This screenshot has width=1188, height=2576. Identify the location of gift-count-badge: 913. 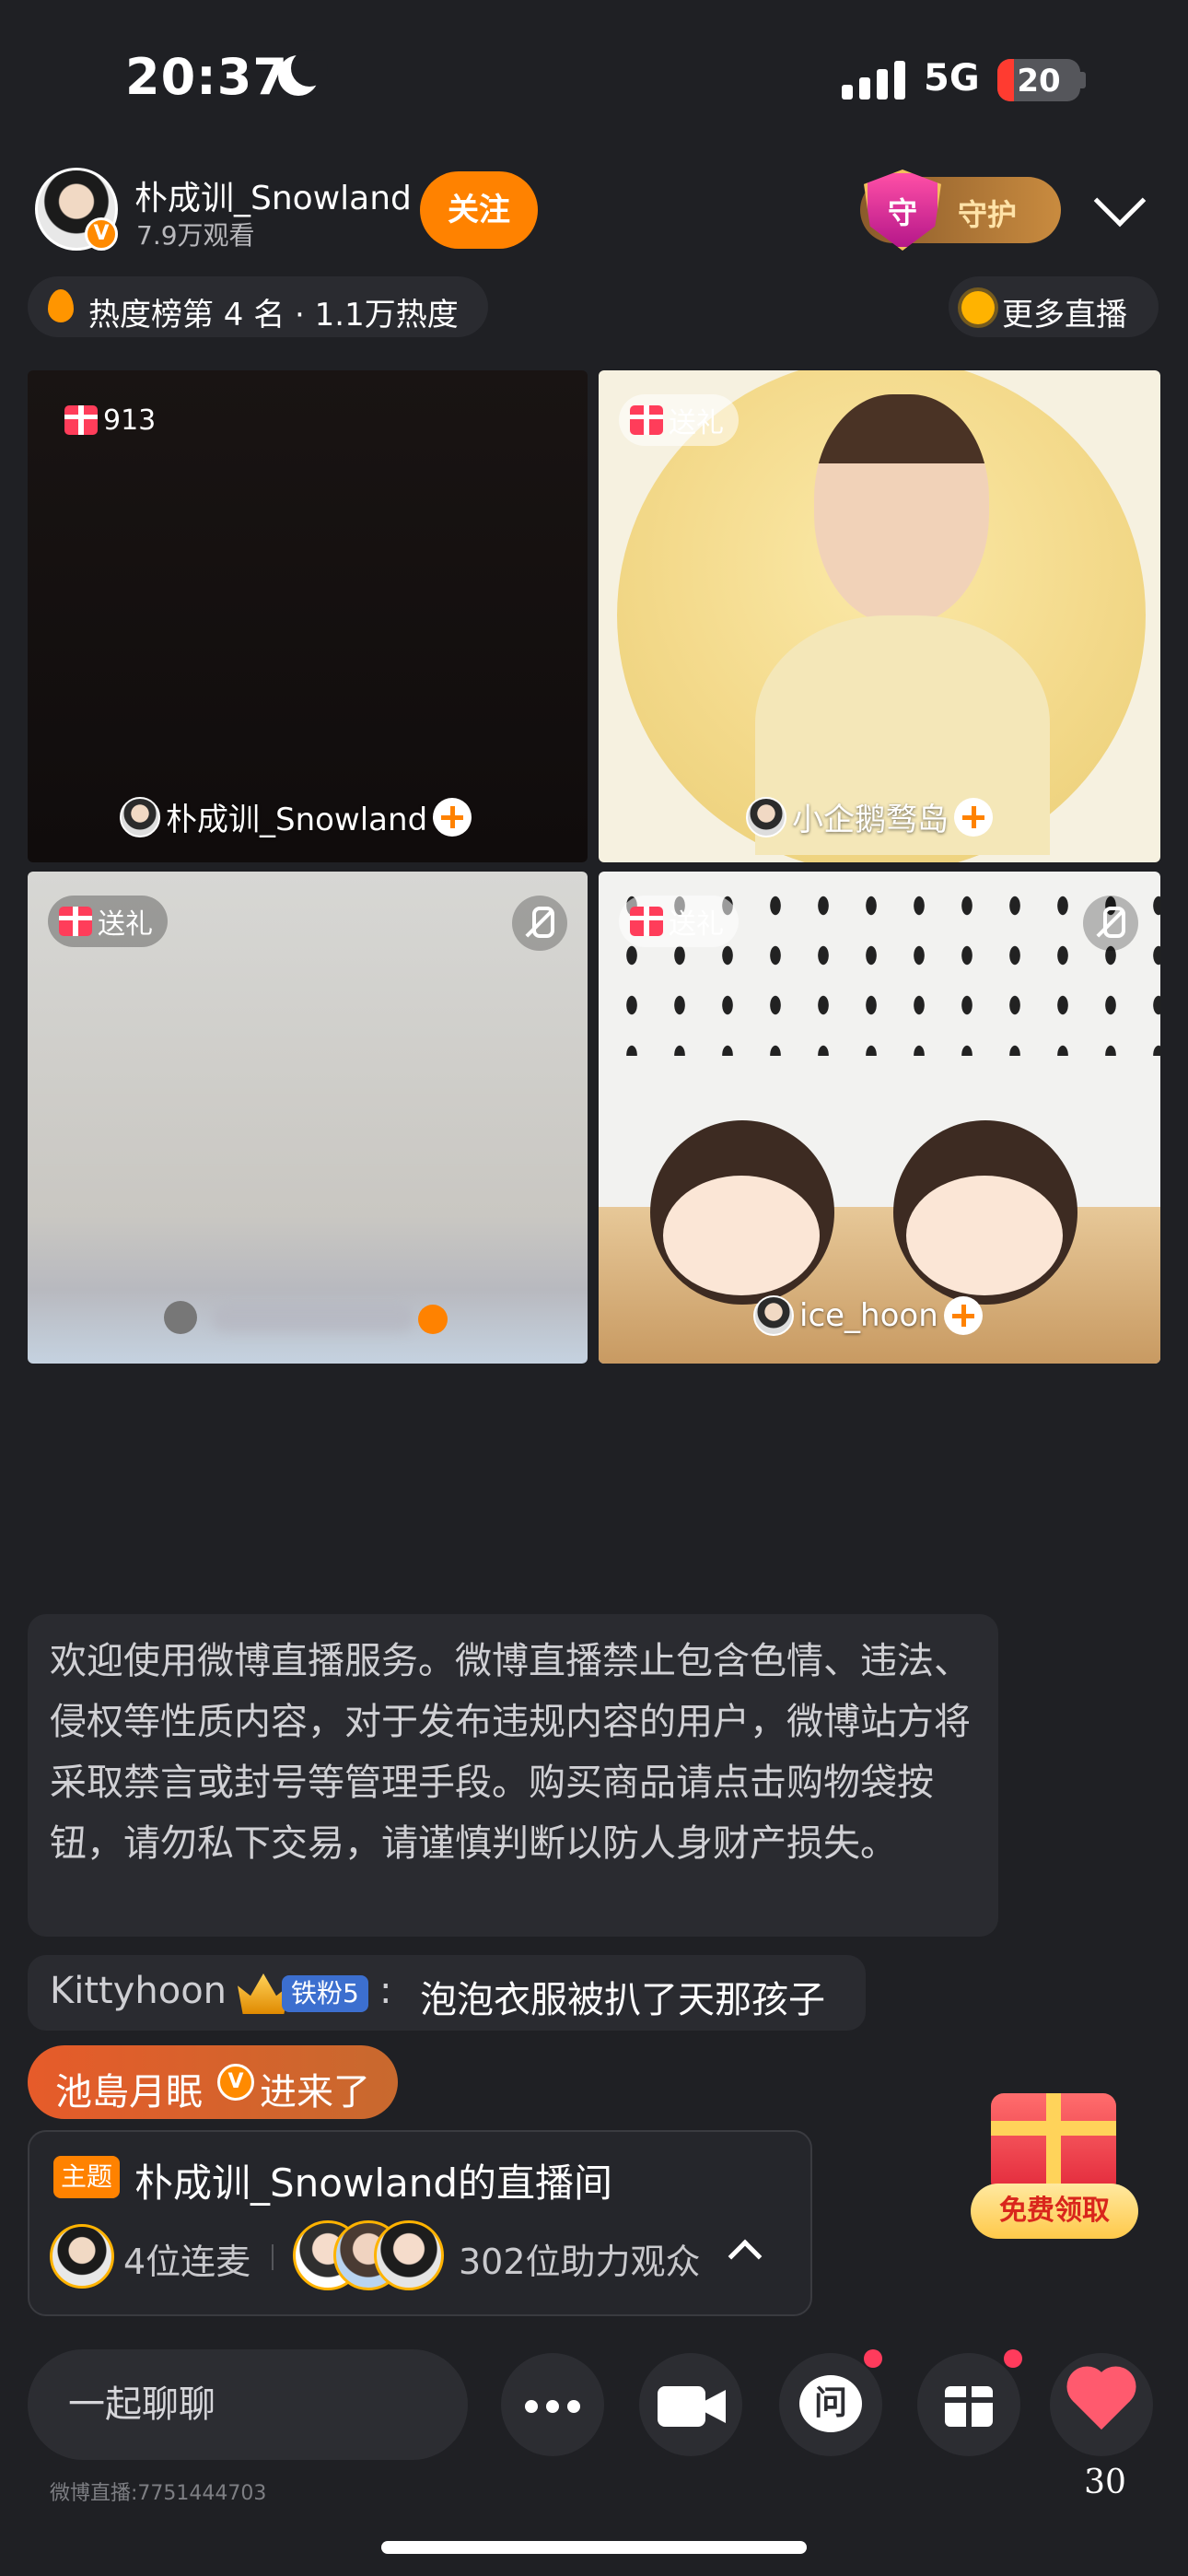
(111, 420).